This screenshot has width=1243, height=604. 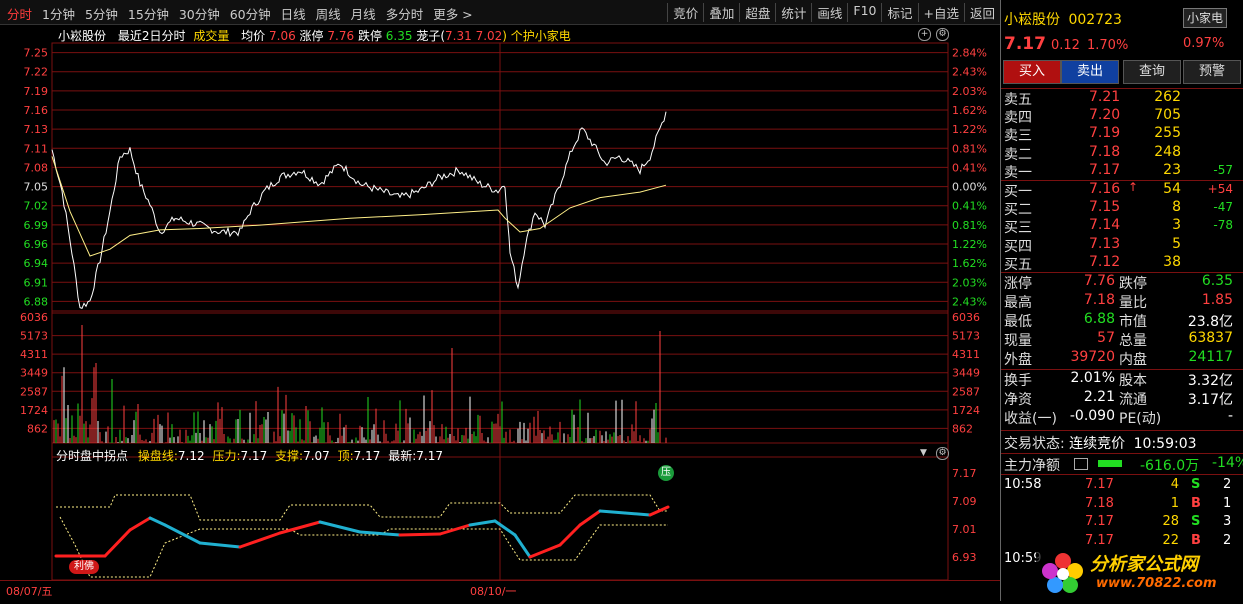 I want to click on settings-icon: ⚙, so click(x=942, y=34).